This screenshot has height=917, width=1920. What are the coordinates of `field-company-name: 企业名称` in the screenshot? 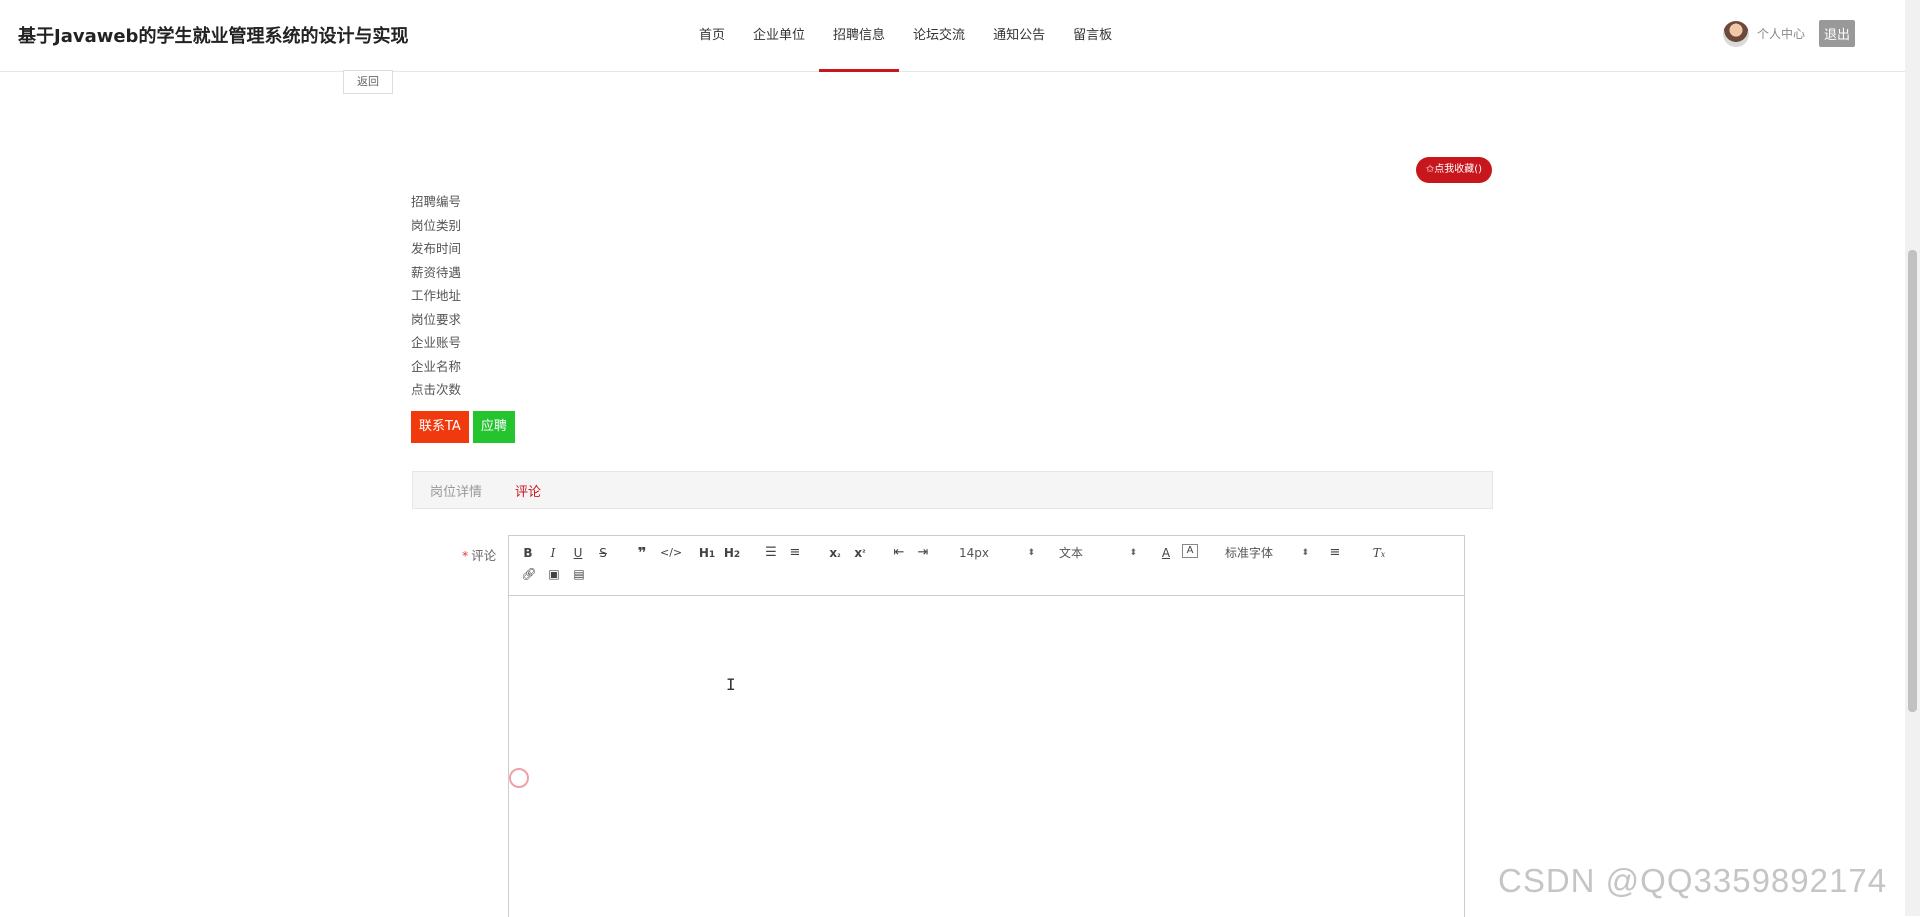 It's located at (436, 366).